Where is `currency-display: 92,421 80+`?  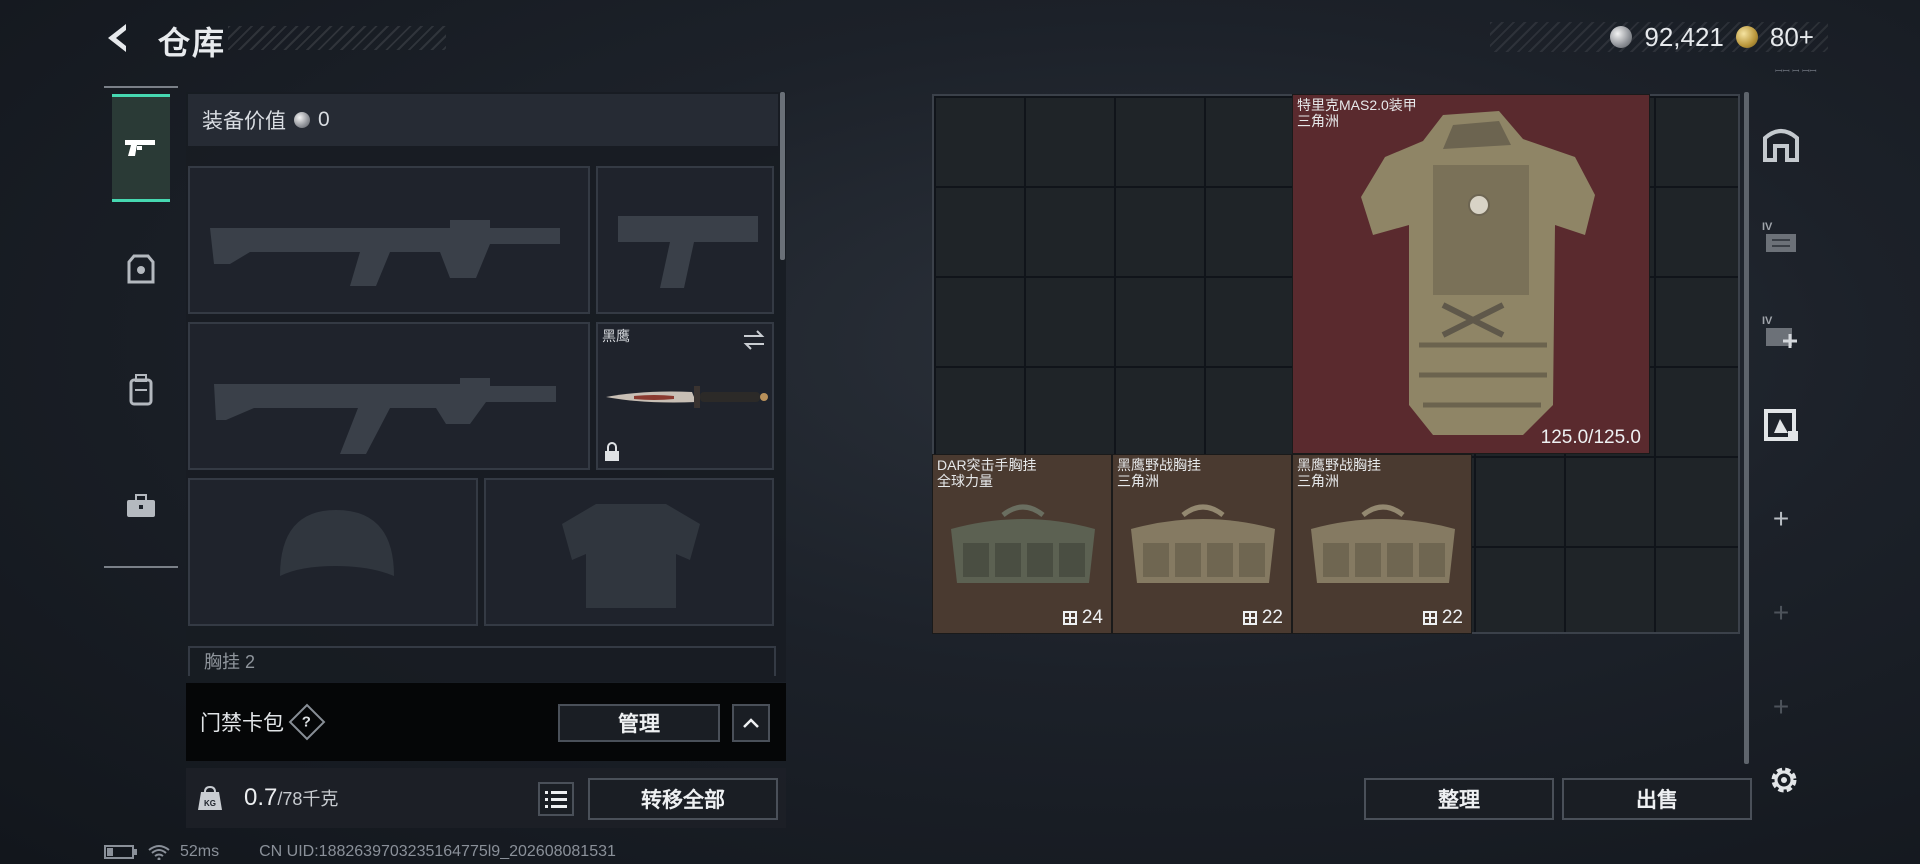
currency-display: 92,421 80+ is located at coordinates (1659, 37).